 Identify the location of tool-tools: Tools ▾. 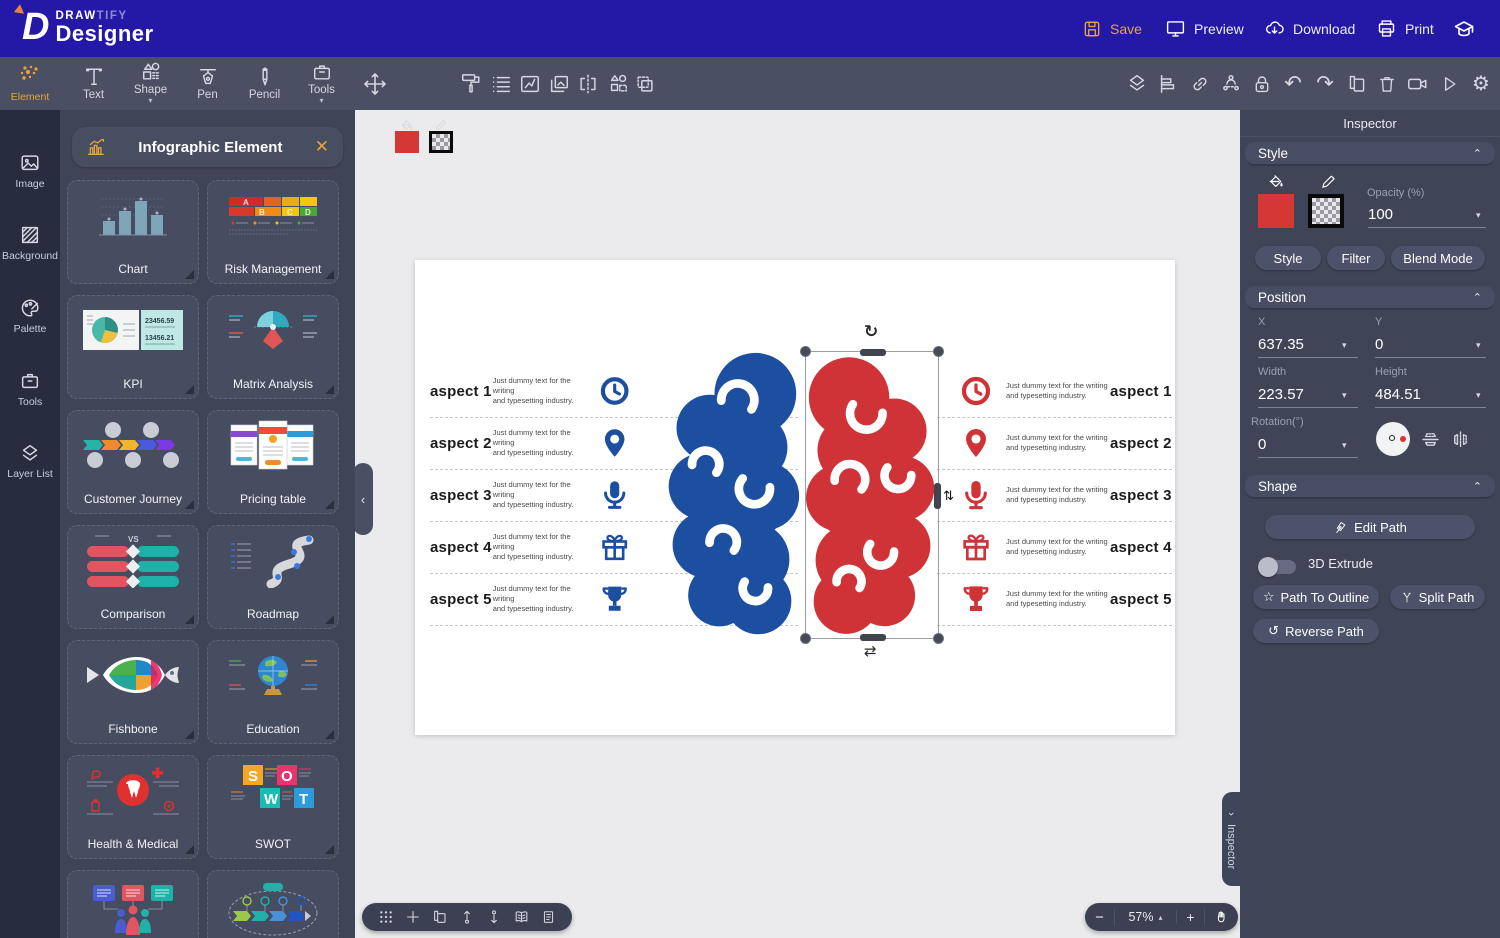
(321, 83).